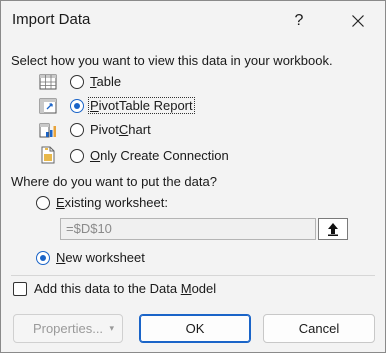 The height and width of the screenshot is (353, 386). What do you see at coordinates (193, 275) in the screenshot?
I see `divider` at bounding box center [193, 275].